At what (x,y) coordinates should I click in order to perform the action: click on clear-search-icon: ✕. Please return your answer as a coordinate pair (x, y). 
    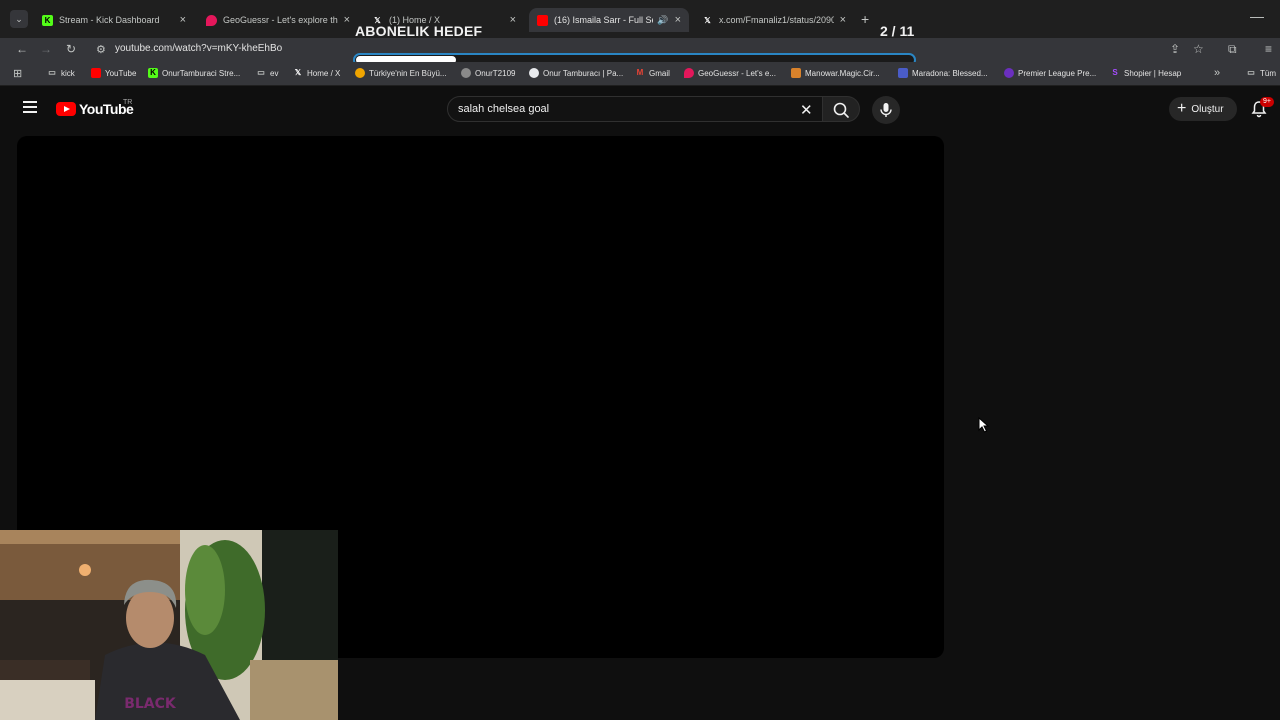
    Looking at the image, I should click on (806, 110).